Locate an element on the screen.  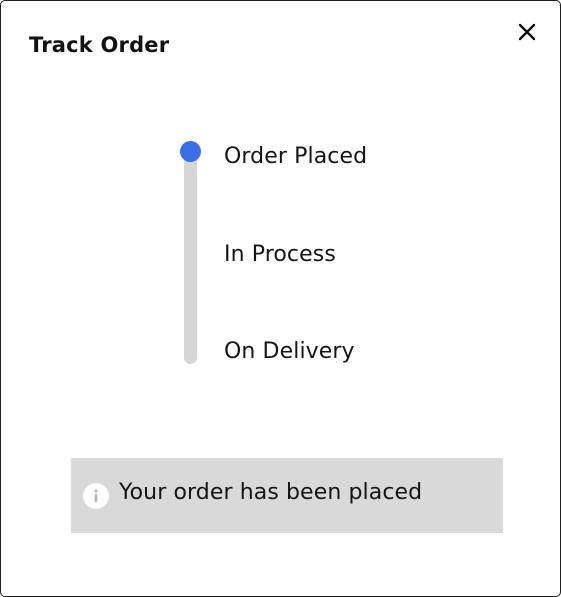
close-button is located at coordinates (527, 32).